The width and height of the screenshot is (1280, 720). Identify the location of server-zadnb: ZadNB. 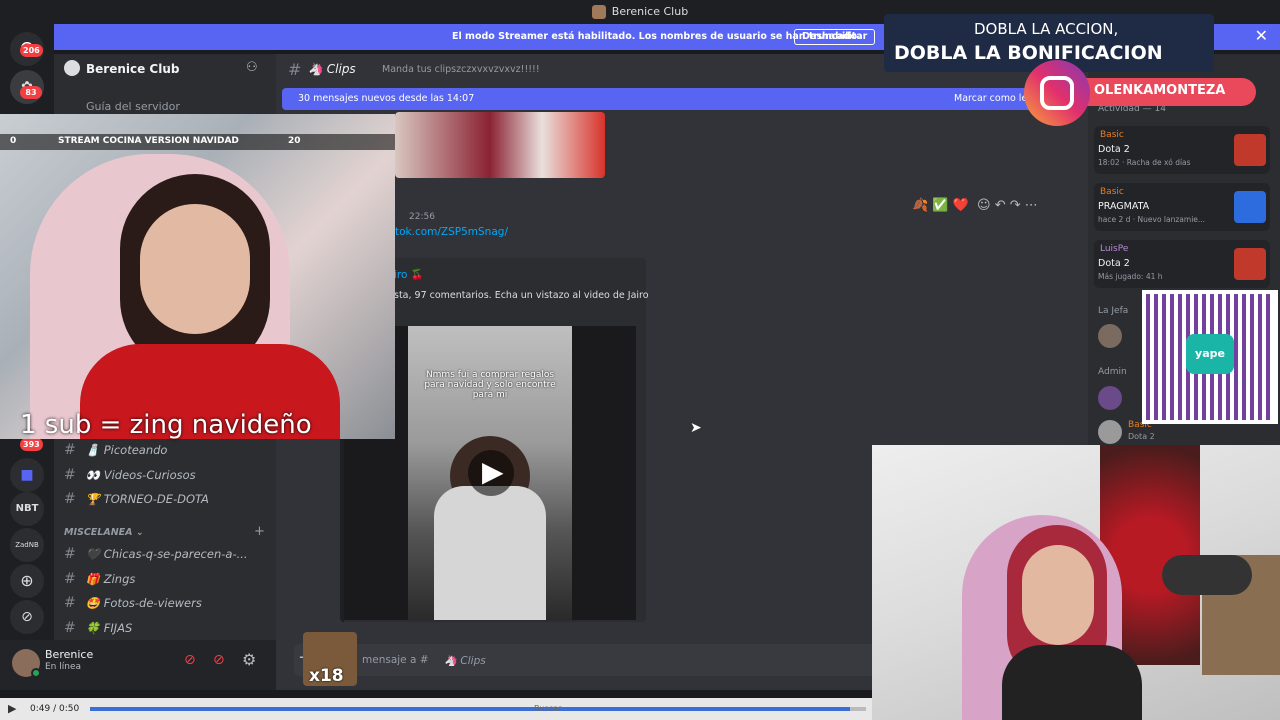
(27, 545).